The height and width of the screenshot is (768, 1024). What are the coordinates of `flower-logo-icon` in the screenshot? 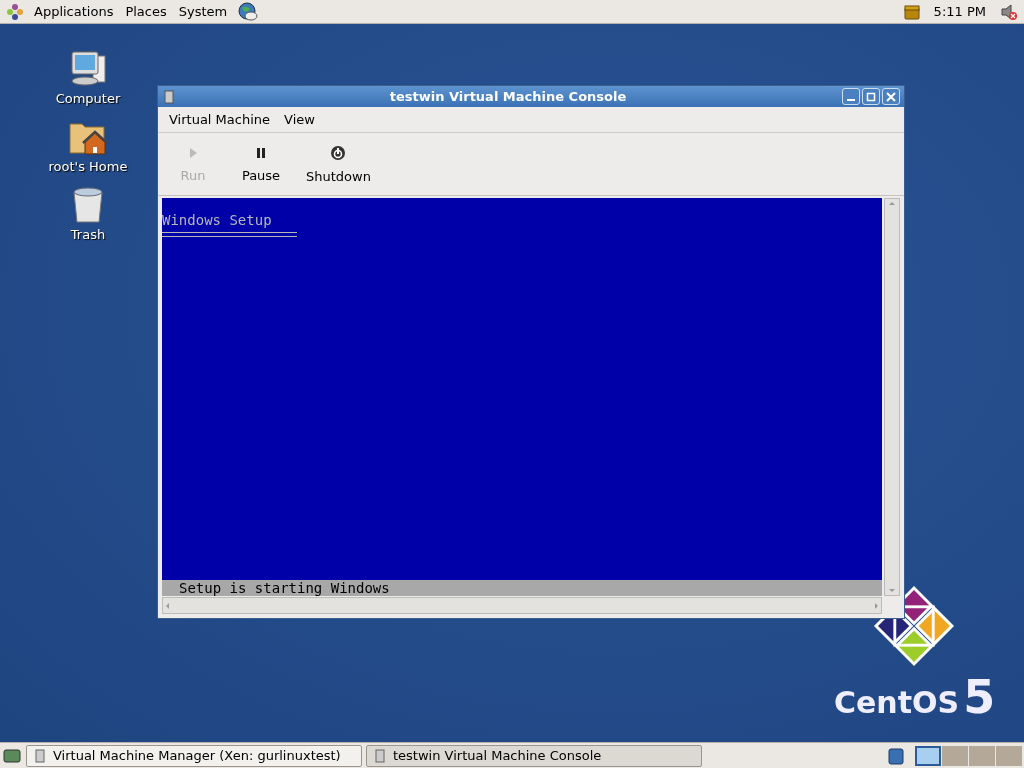 It's located at (15, 11).